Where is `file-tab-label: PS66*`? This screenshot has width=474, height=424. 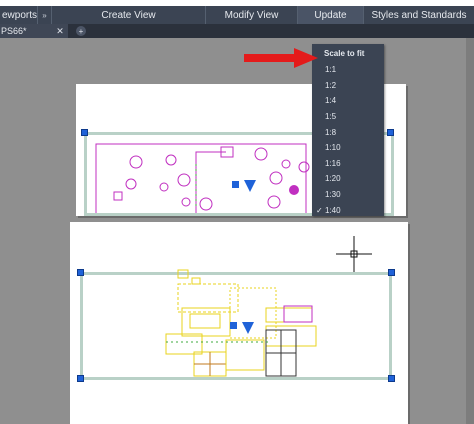 file-tab-label: PS66* is located at coordinates (14, 31).